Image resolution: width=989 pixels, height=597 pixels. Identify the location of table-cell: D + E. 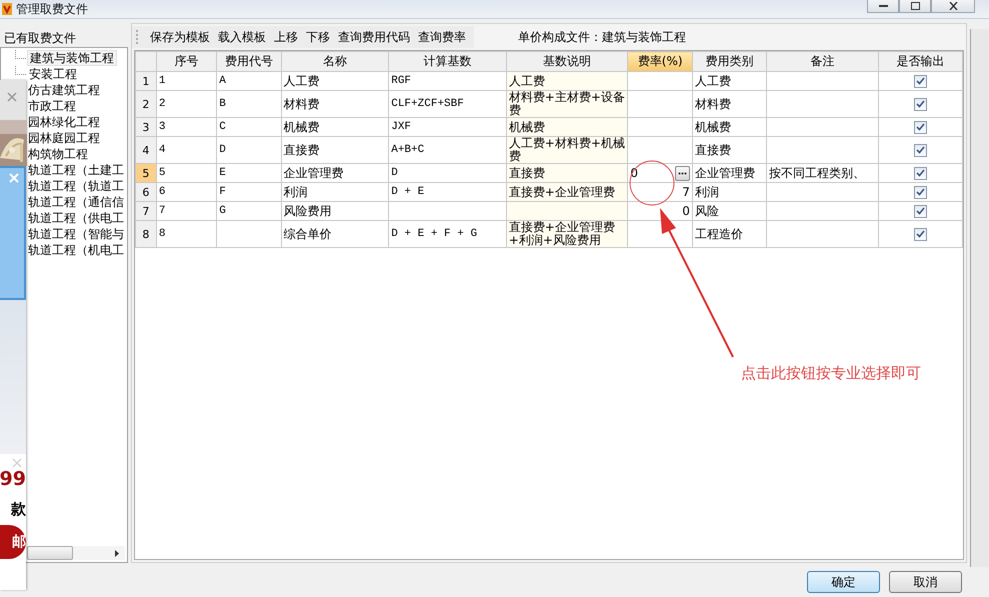
(407, 192).